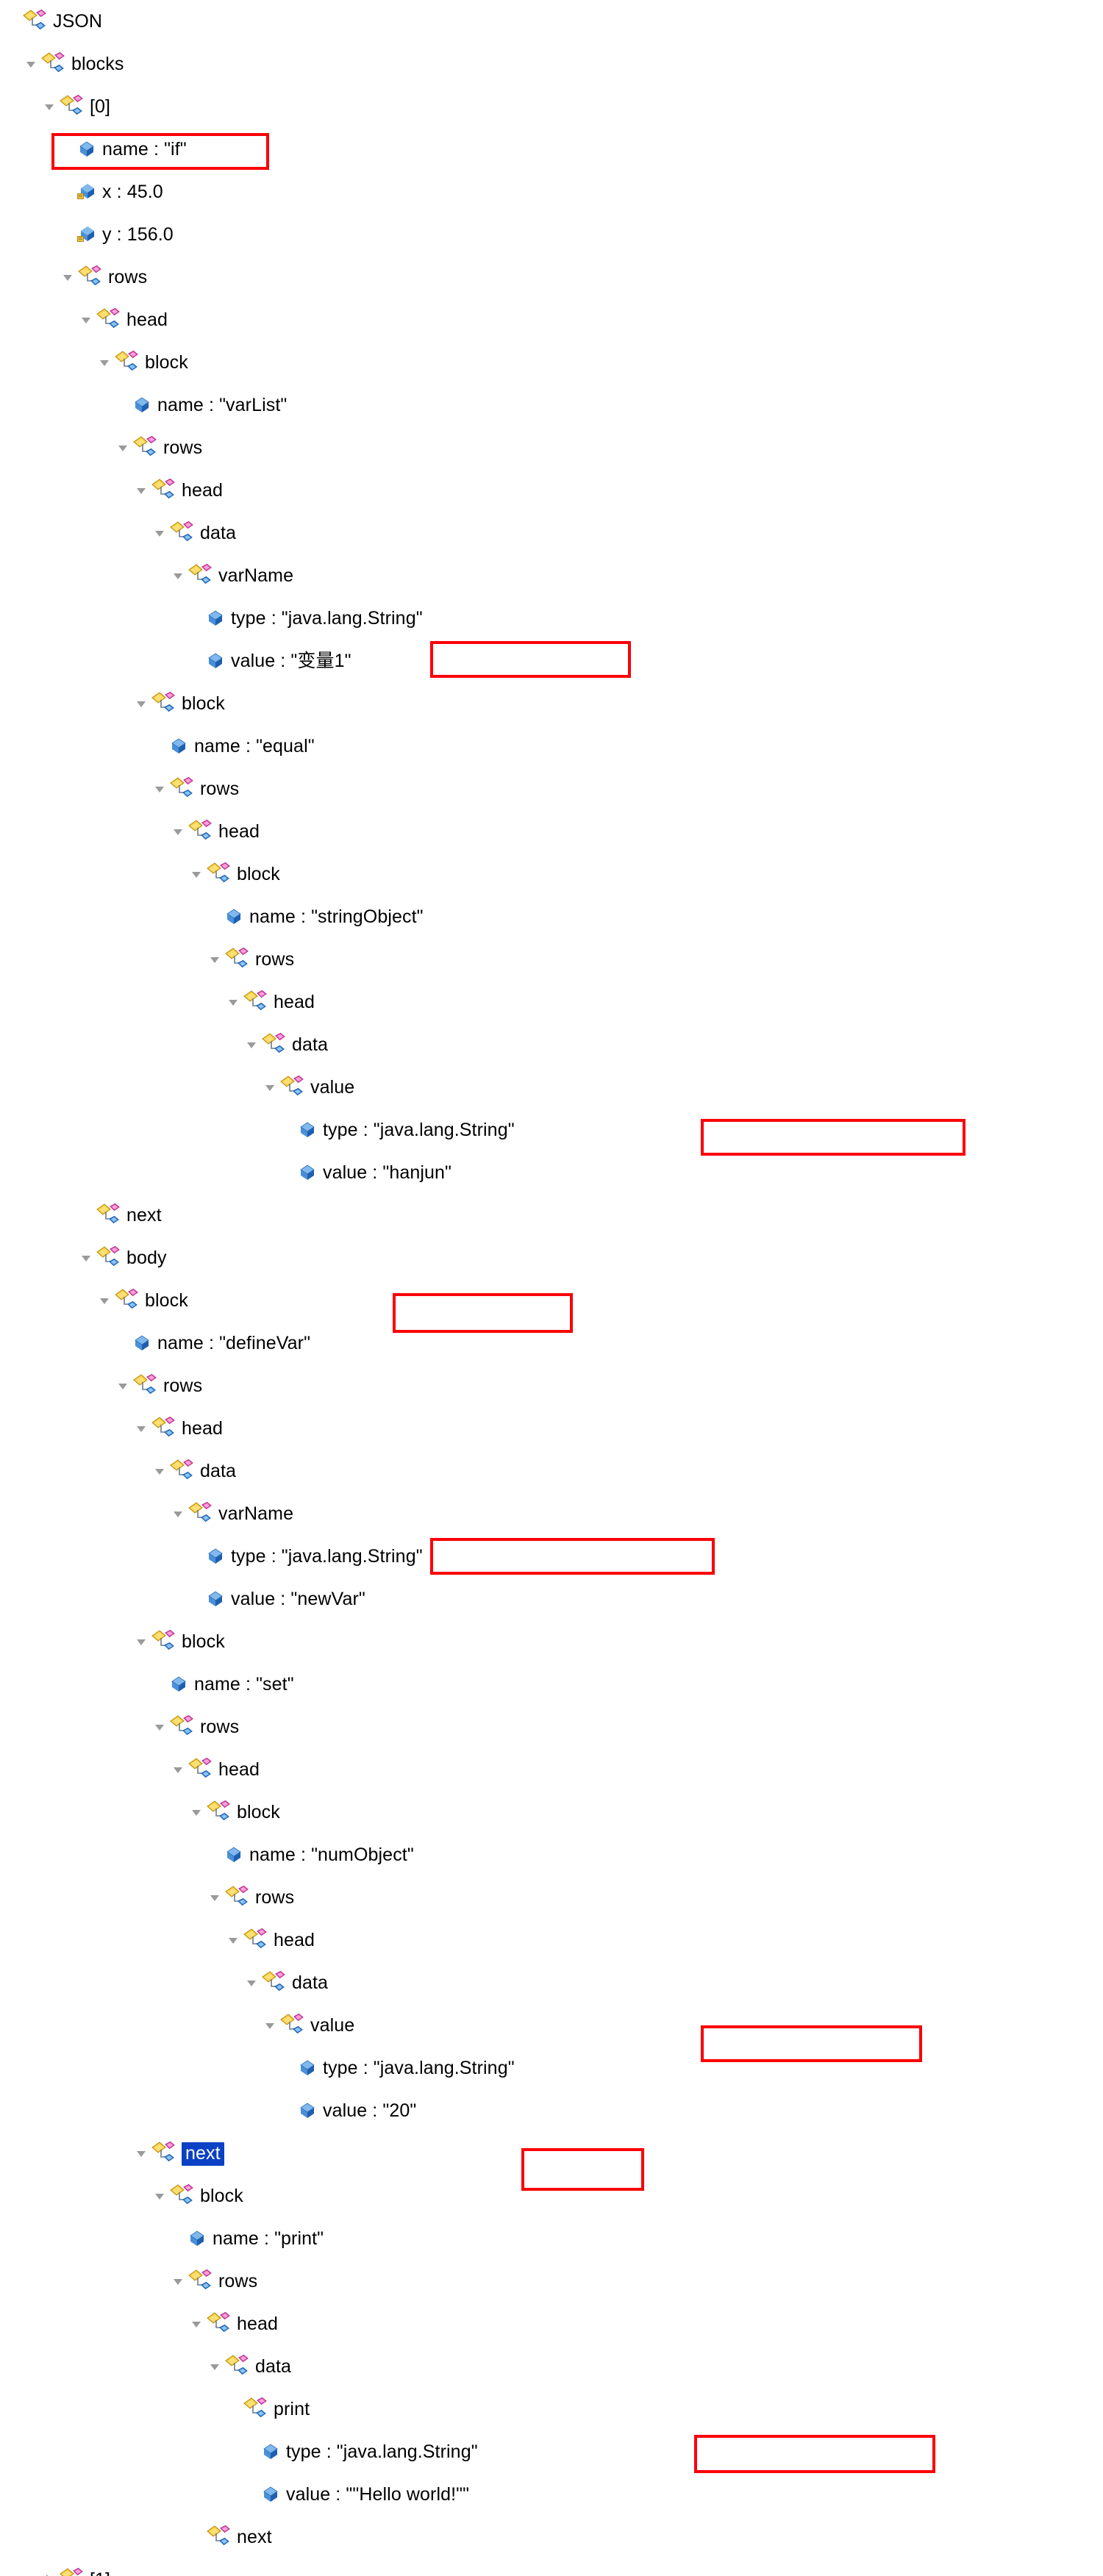 The image size is (1103, 2576). I want to click on tree-row: name : "numObject", so click(551, 1855).